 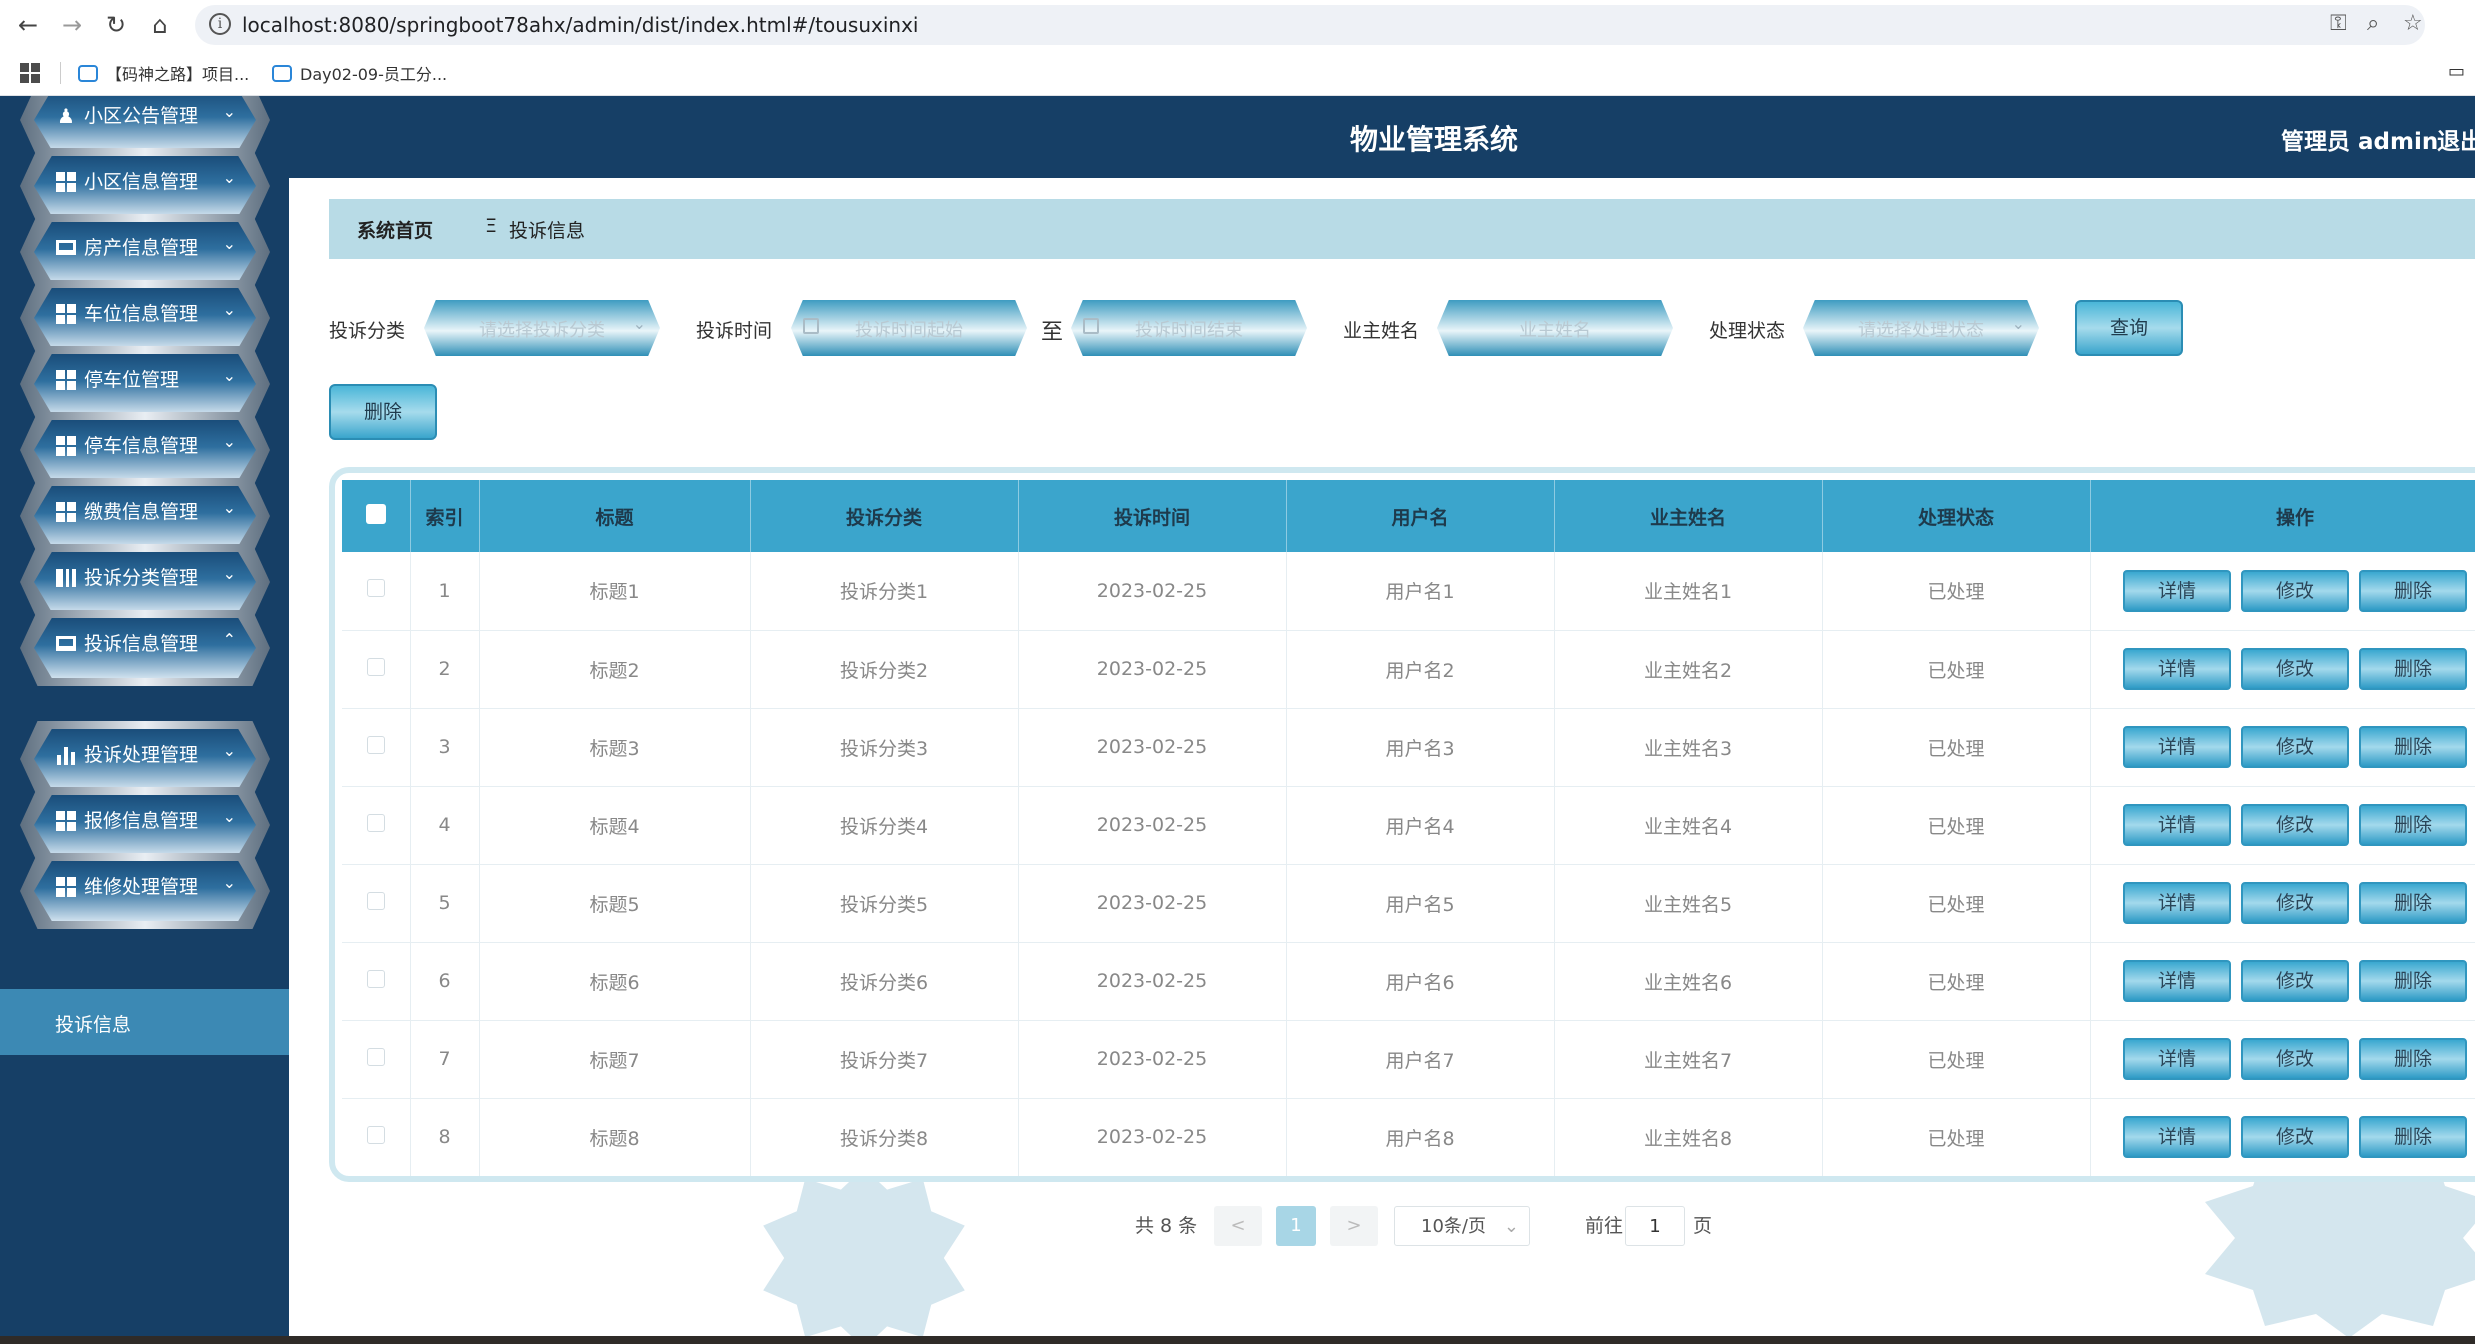 What do you see at coordinates (1152, 516) in the screenshot?
I see `column-header: 投诉时间` at bounding box center [1152, 516].